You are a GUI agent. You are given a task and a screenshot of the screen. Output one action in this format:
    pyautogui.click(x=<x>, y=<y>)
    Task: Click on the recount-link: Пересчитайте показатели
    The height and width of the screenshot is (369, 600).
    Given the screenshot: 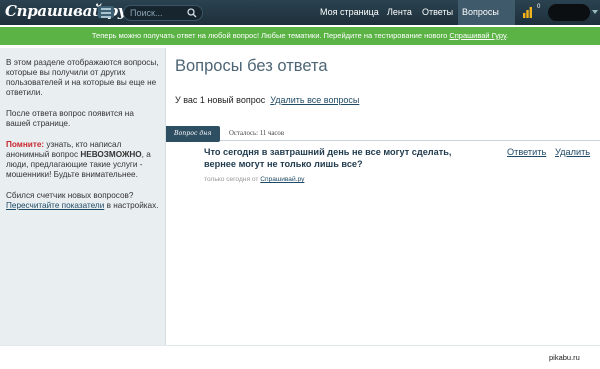 What is the action you would take?
    pyautogui.click(x=55, y=205)
    